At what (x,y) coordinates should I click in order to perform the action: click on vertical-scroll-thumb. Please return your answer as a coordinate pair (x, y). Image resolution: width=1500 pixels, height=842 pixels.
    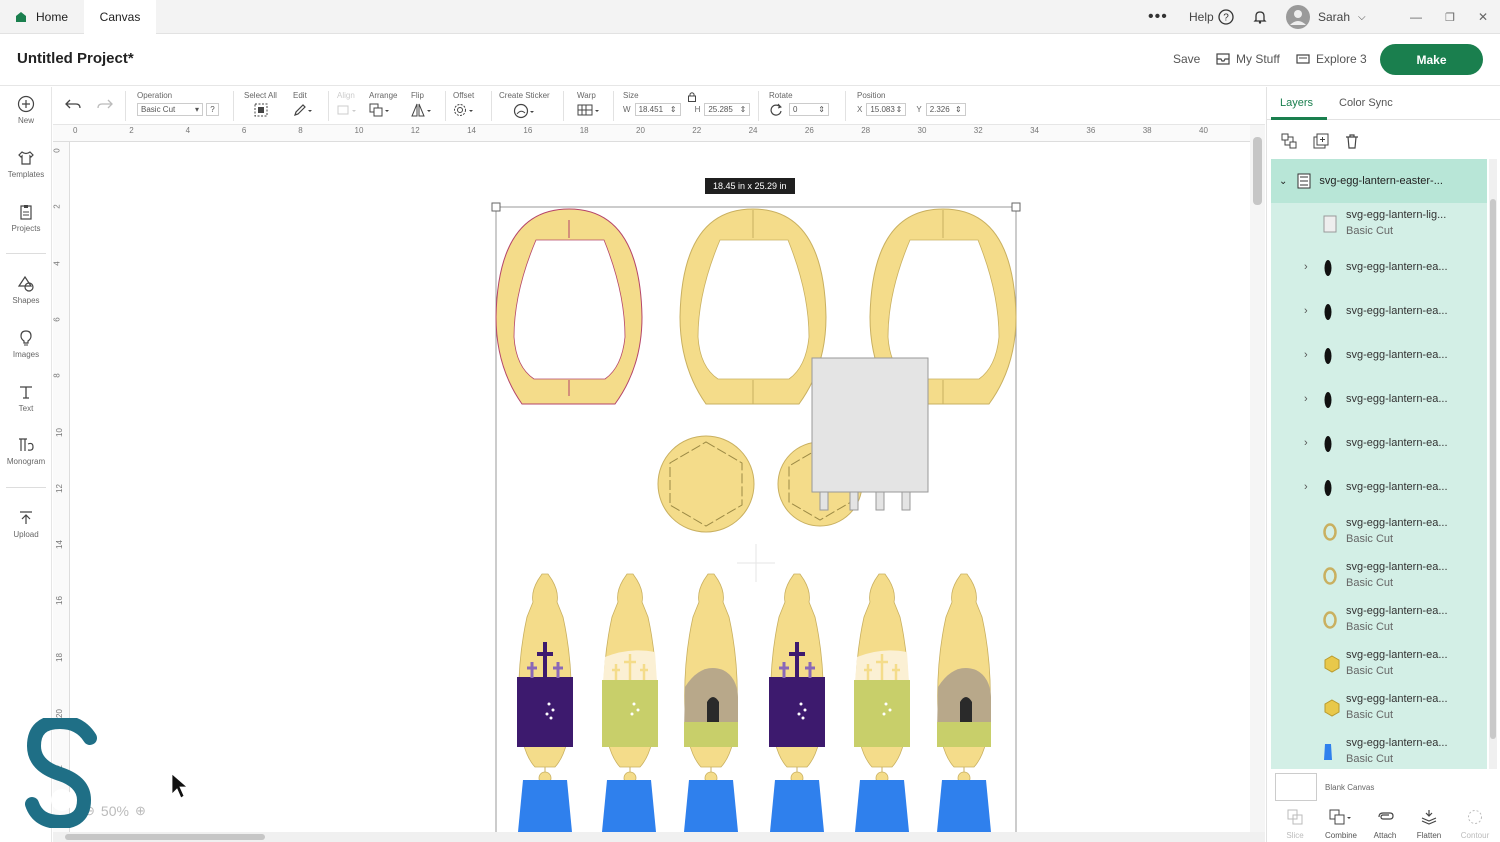
    Looking at the image, I should click on (1257, 171).